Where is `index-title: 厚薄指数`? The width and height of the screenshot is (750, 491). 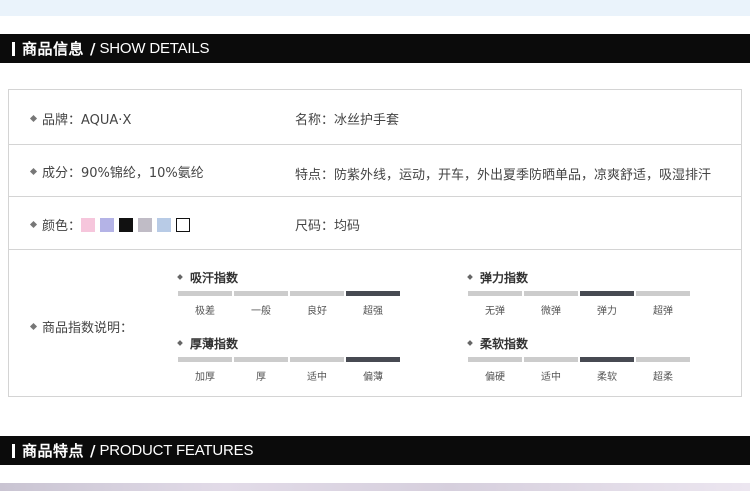 index-title: 厚薄指数 is located at coordinates (208, 343).